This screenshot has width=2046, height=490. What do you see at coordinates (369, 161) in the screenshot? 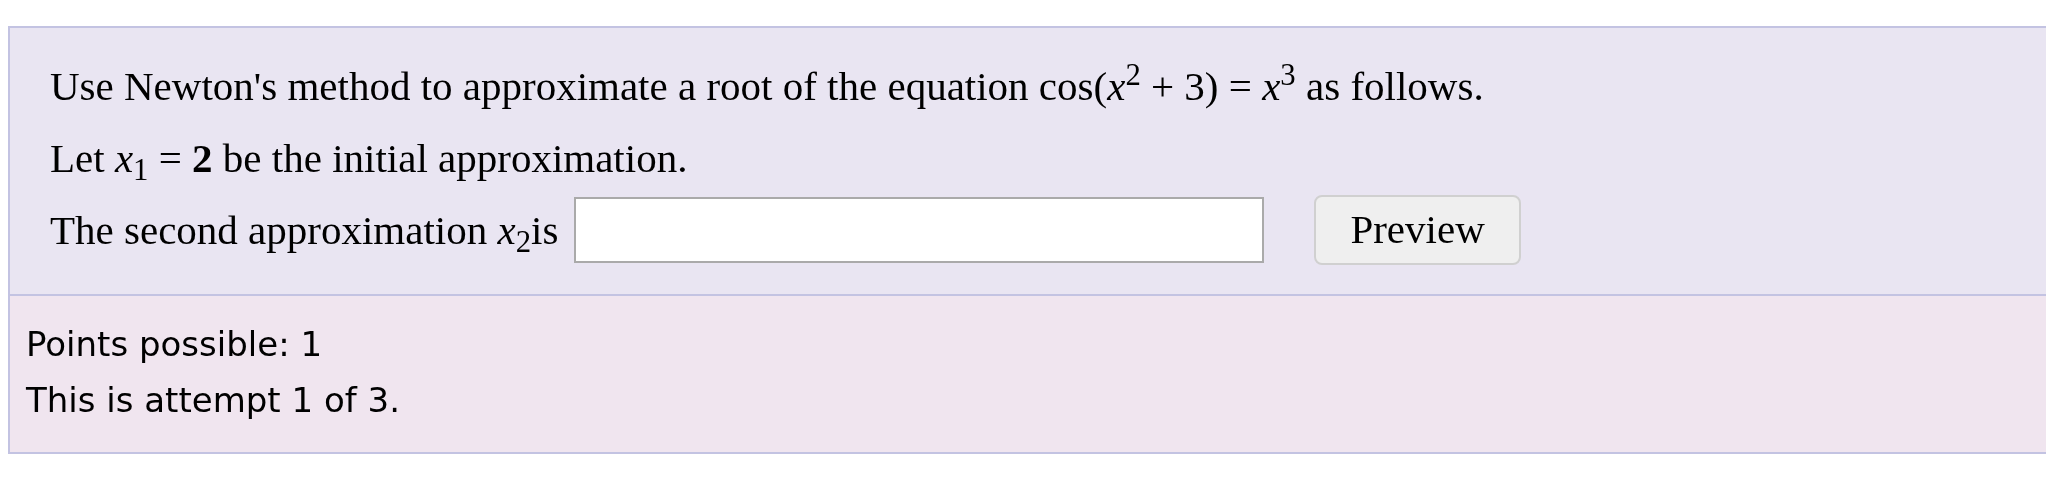
I see `question-text: Let x$_{1}$ = 2 be the initial approximation.` at bounding box center [369, 161].